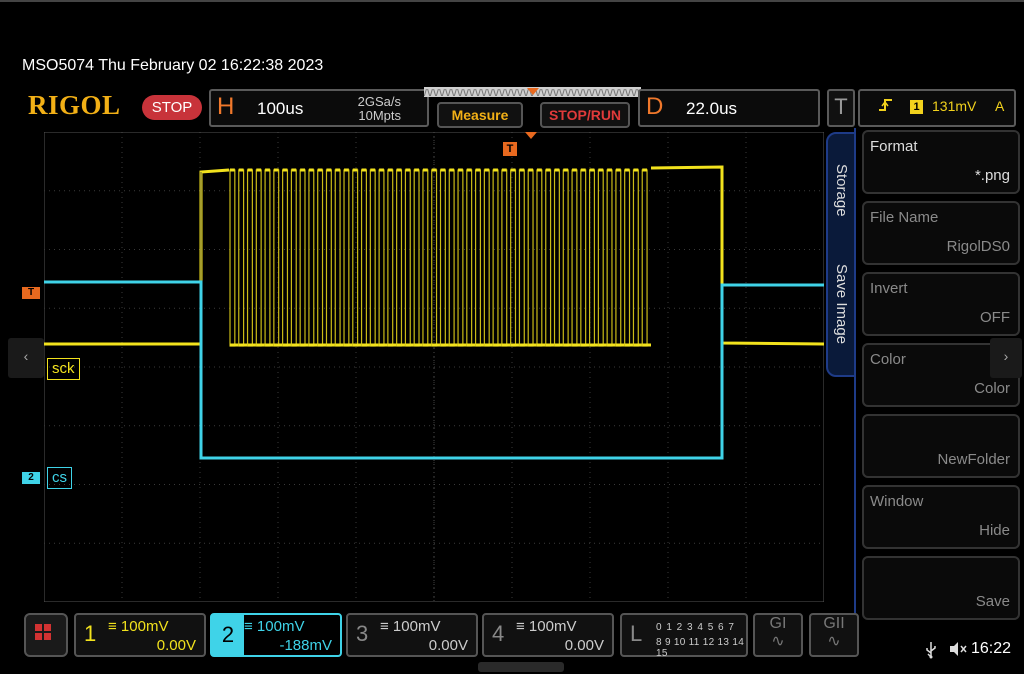  I want to click on menu-tabs: Storage Save Image, so click(841, 254).